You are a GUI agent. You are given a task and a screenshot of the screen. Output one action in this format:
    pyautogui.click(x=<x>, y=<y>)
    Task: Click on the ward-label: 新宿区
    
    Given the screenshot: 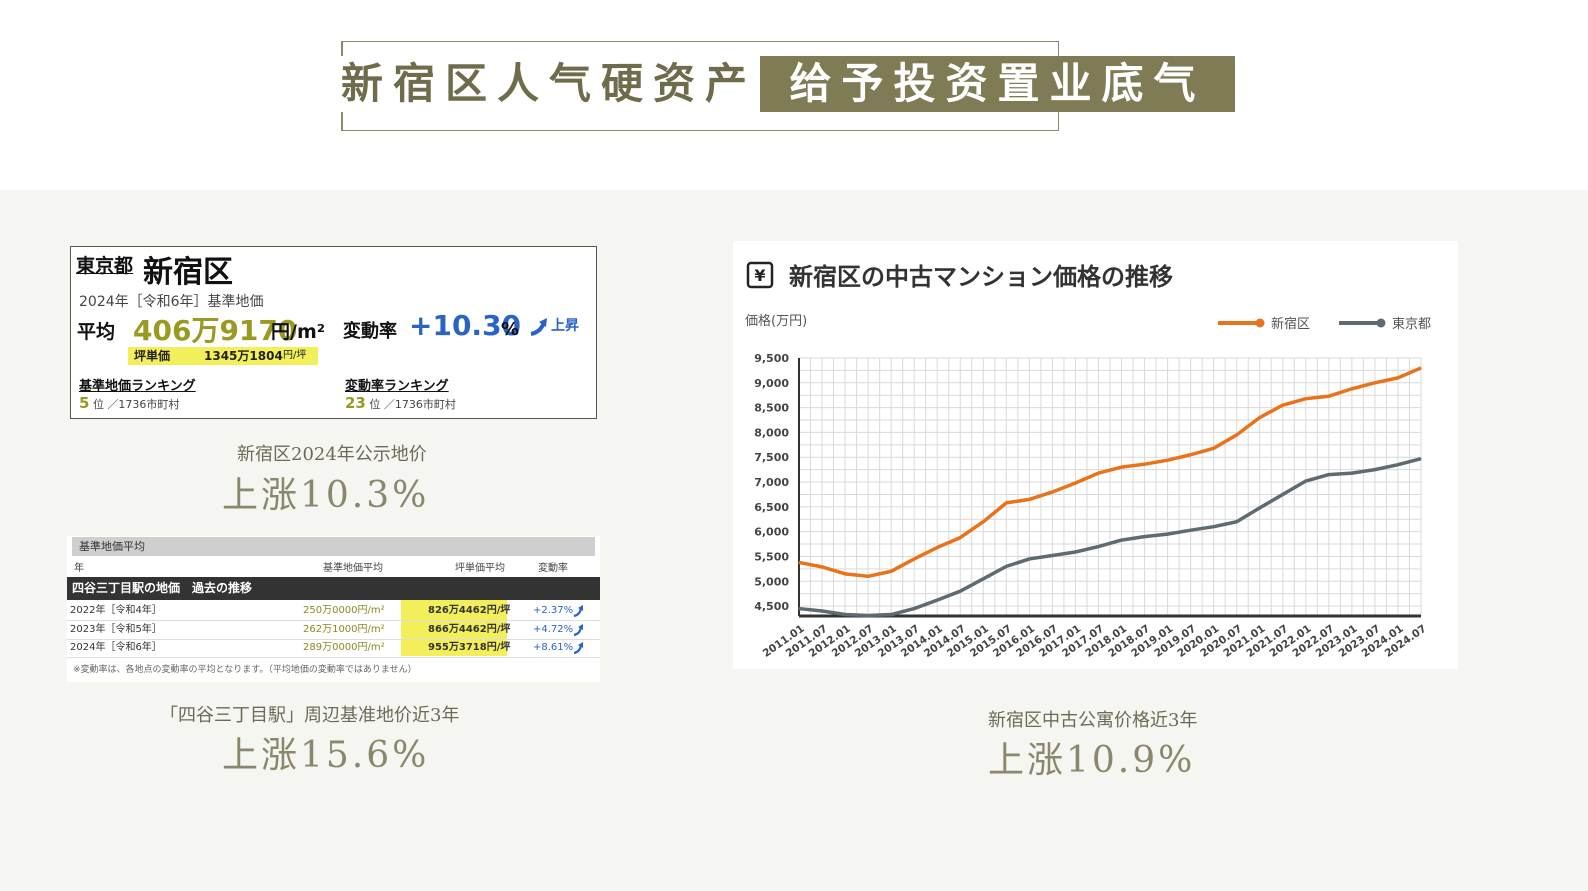 What is the action you would take?
    pyautogui.click(x=188, y=272)
    